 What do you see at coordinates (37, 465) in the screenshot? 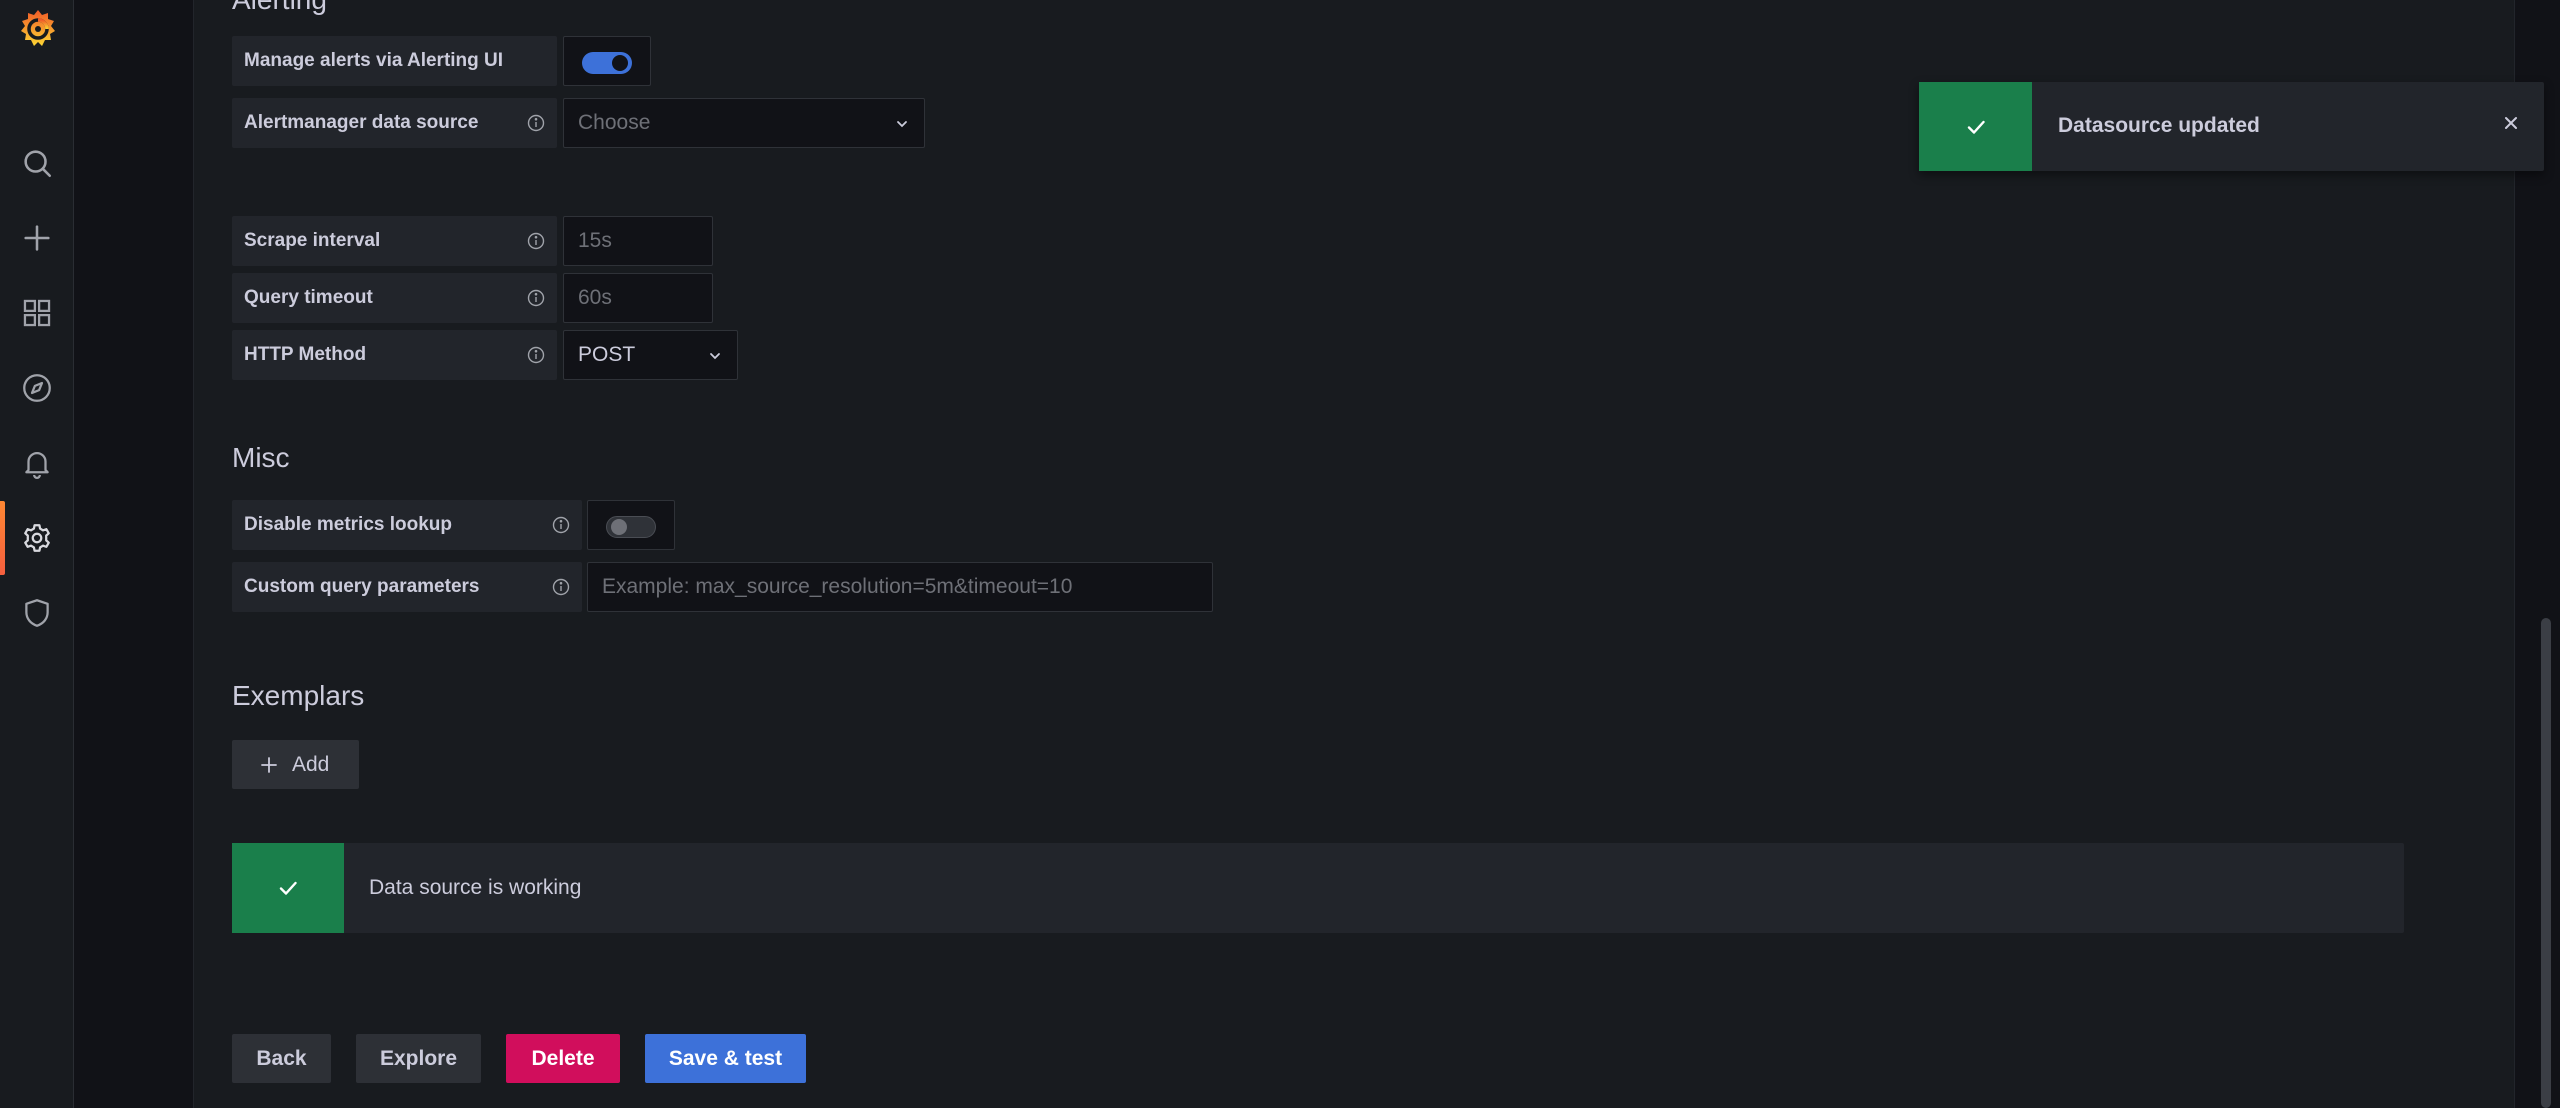
I see `bell-icon` at bounding box center [37, 465].